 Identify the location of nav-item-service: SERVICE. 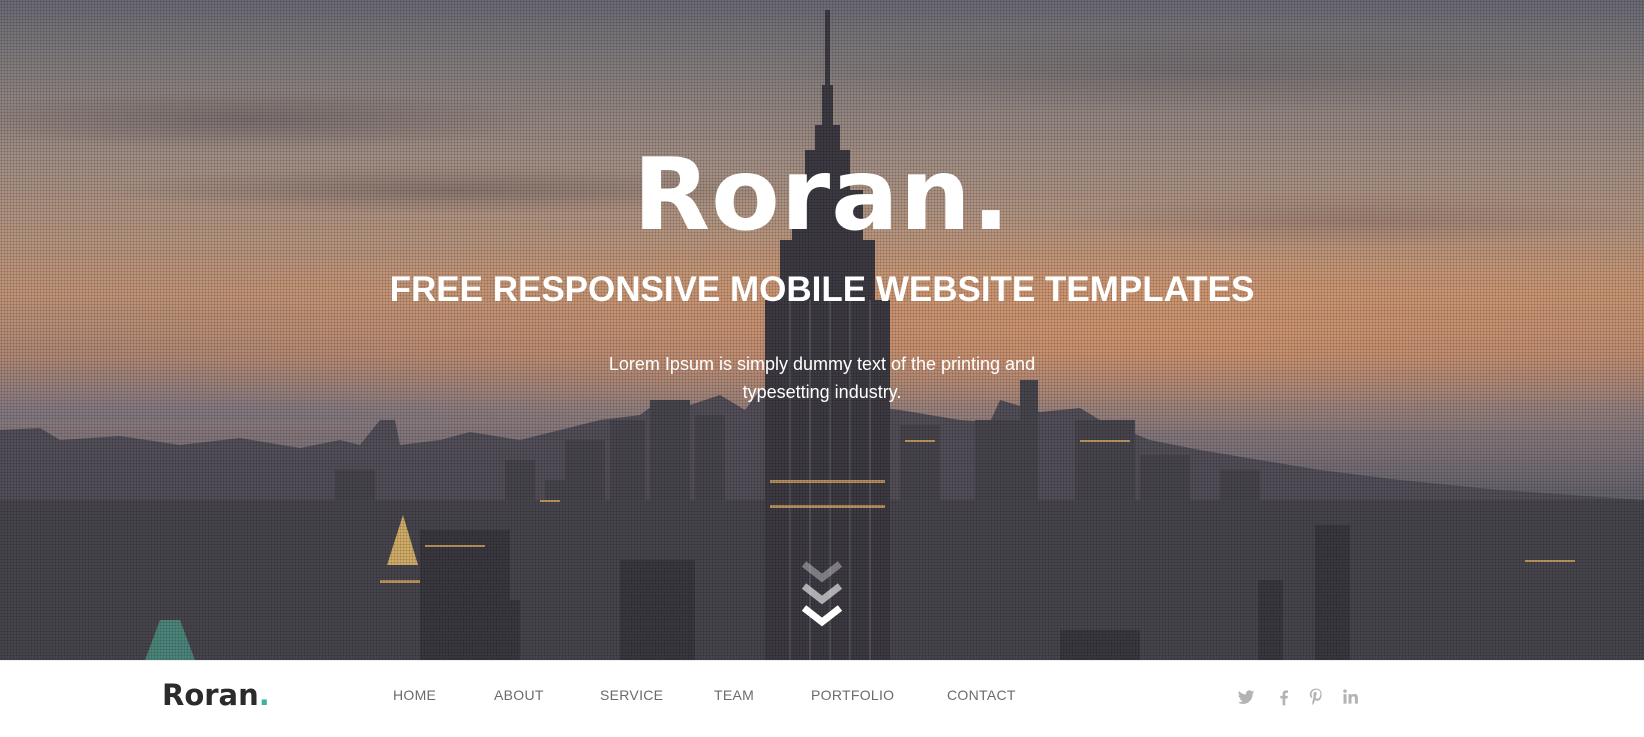
(631, 695).